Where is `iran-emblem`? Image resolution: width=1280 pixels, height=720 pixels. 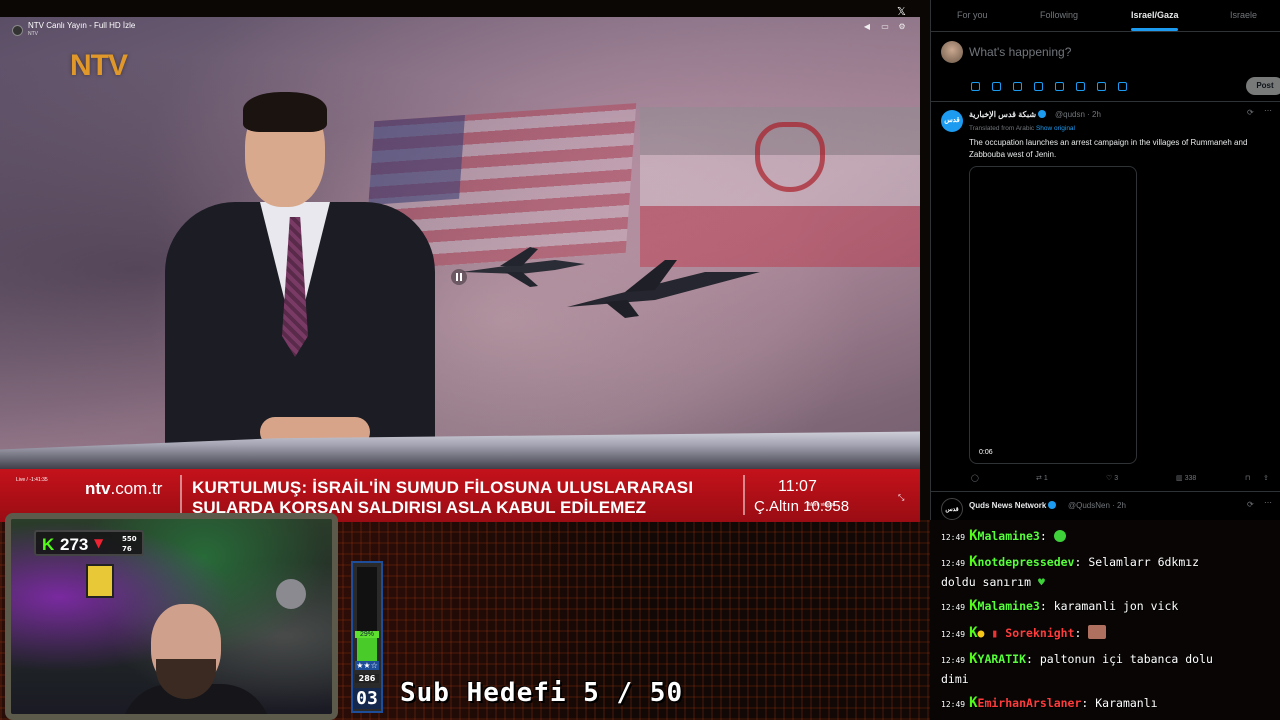
iran-emblem is located at coordinates (790, 157).